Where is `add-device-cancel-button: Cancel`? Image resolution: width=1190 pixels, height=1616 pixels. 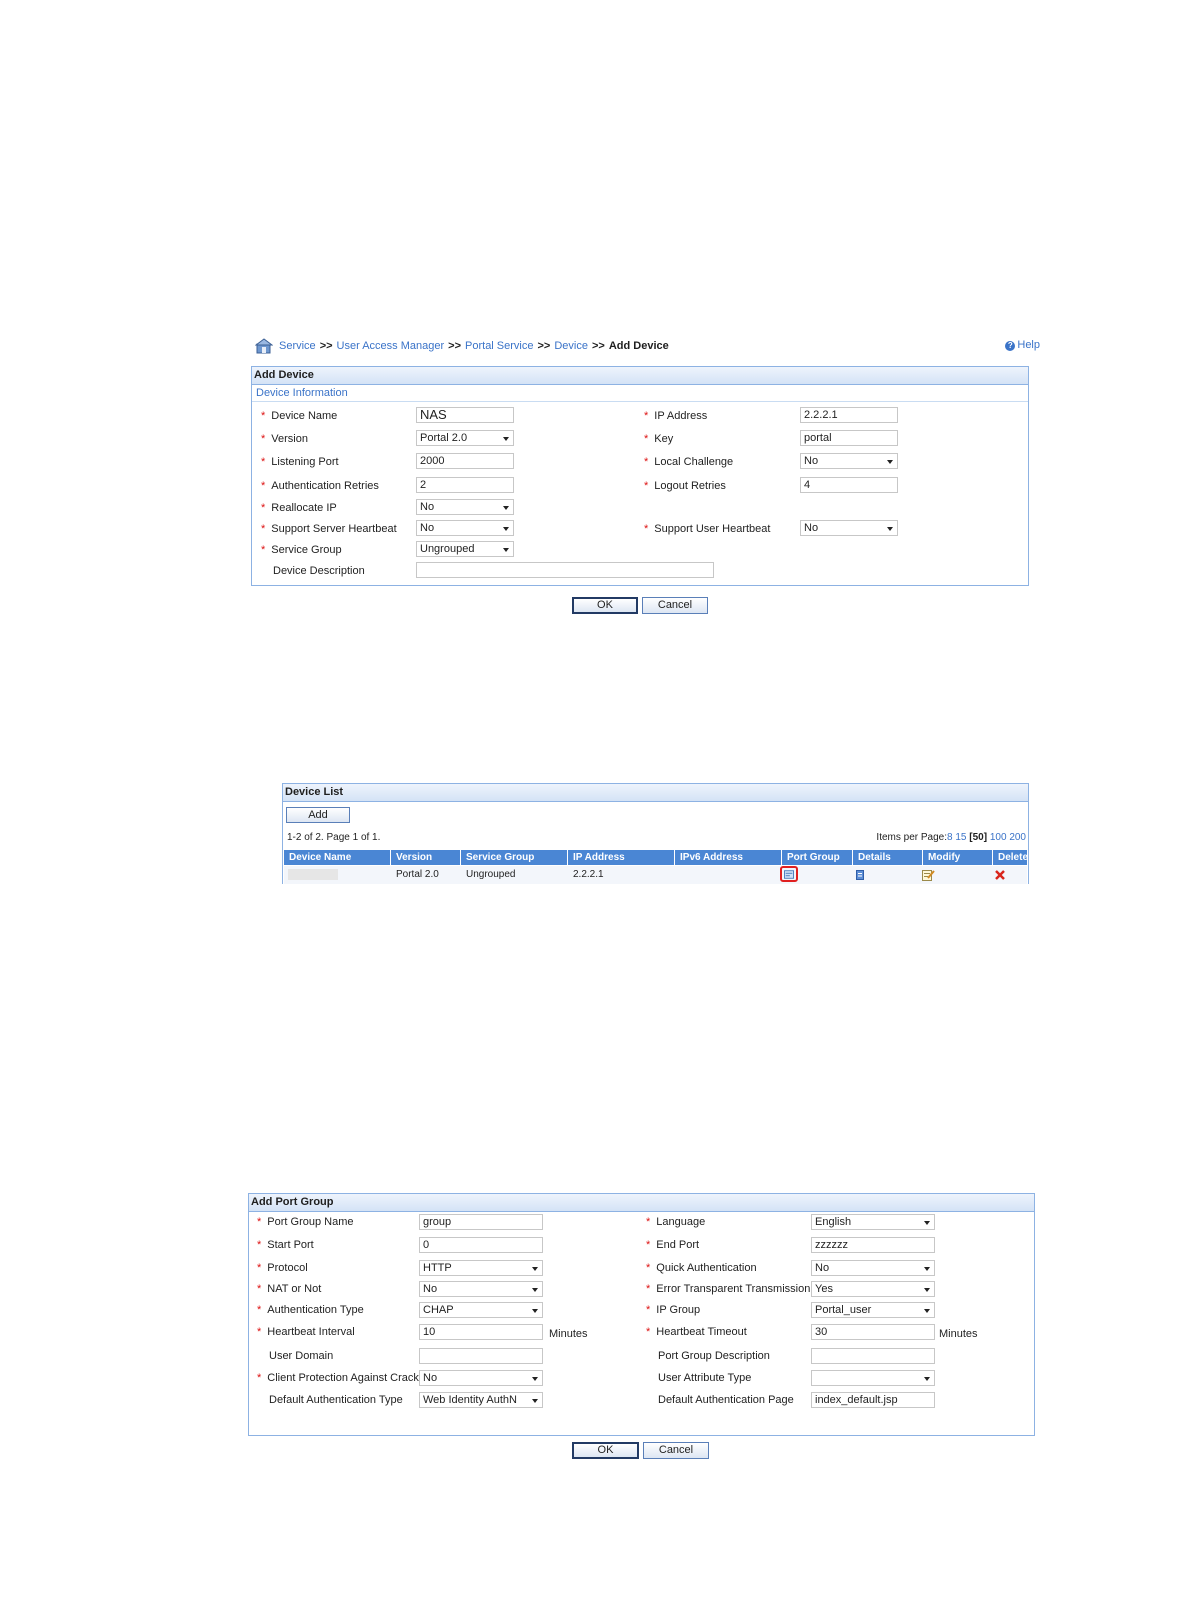 add-device-cancel-button: Cancel is located at coordinates (675, 605).